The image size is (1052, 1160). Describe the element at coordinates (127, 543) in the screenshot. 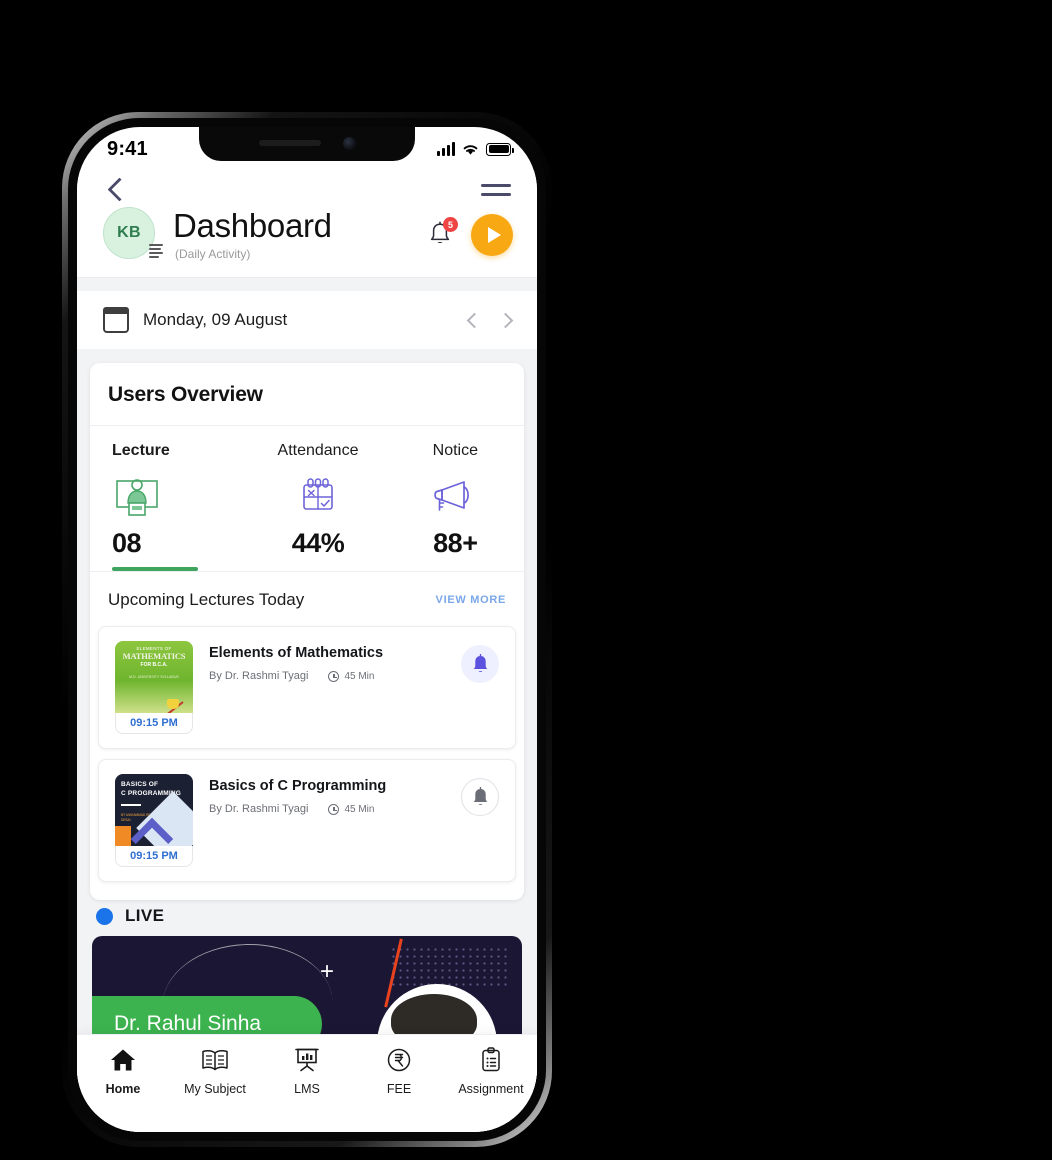

I see `stat-value: 08` at that location.